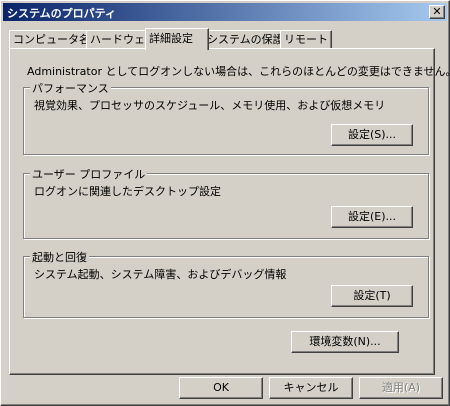  What do you see at coordinates (70, 88) in the screenshot?
I see `performance-title: パフォーマンス` at bounding box center [70, 88].